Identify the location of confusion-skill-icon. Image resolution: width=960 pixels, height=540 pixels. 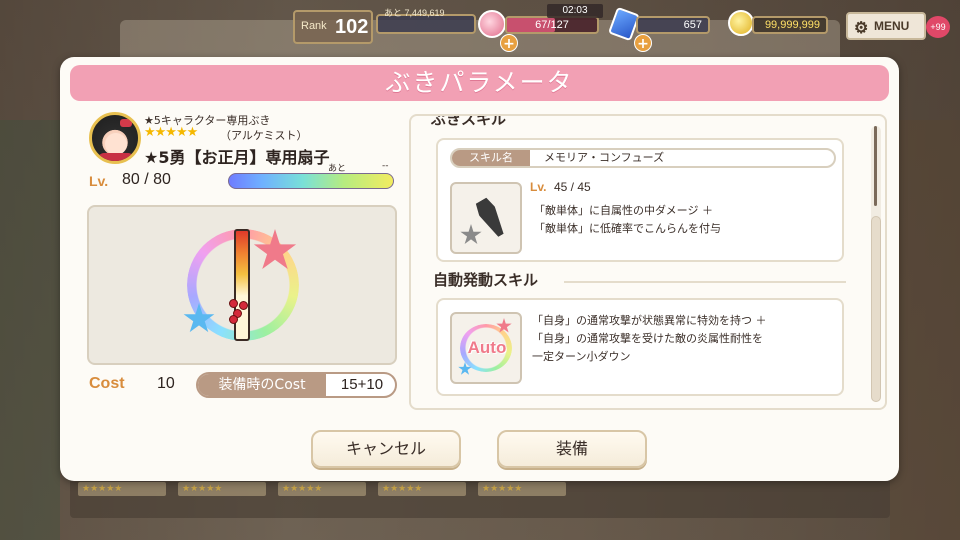
(486, 218).